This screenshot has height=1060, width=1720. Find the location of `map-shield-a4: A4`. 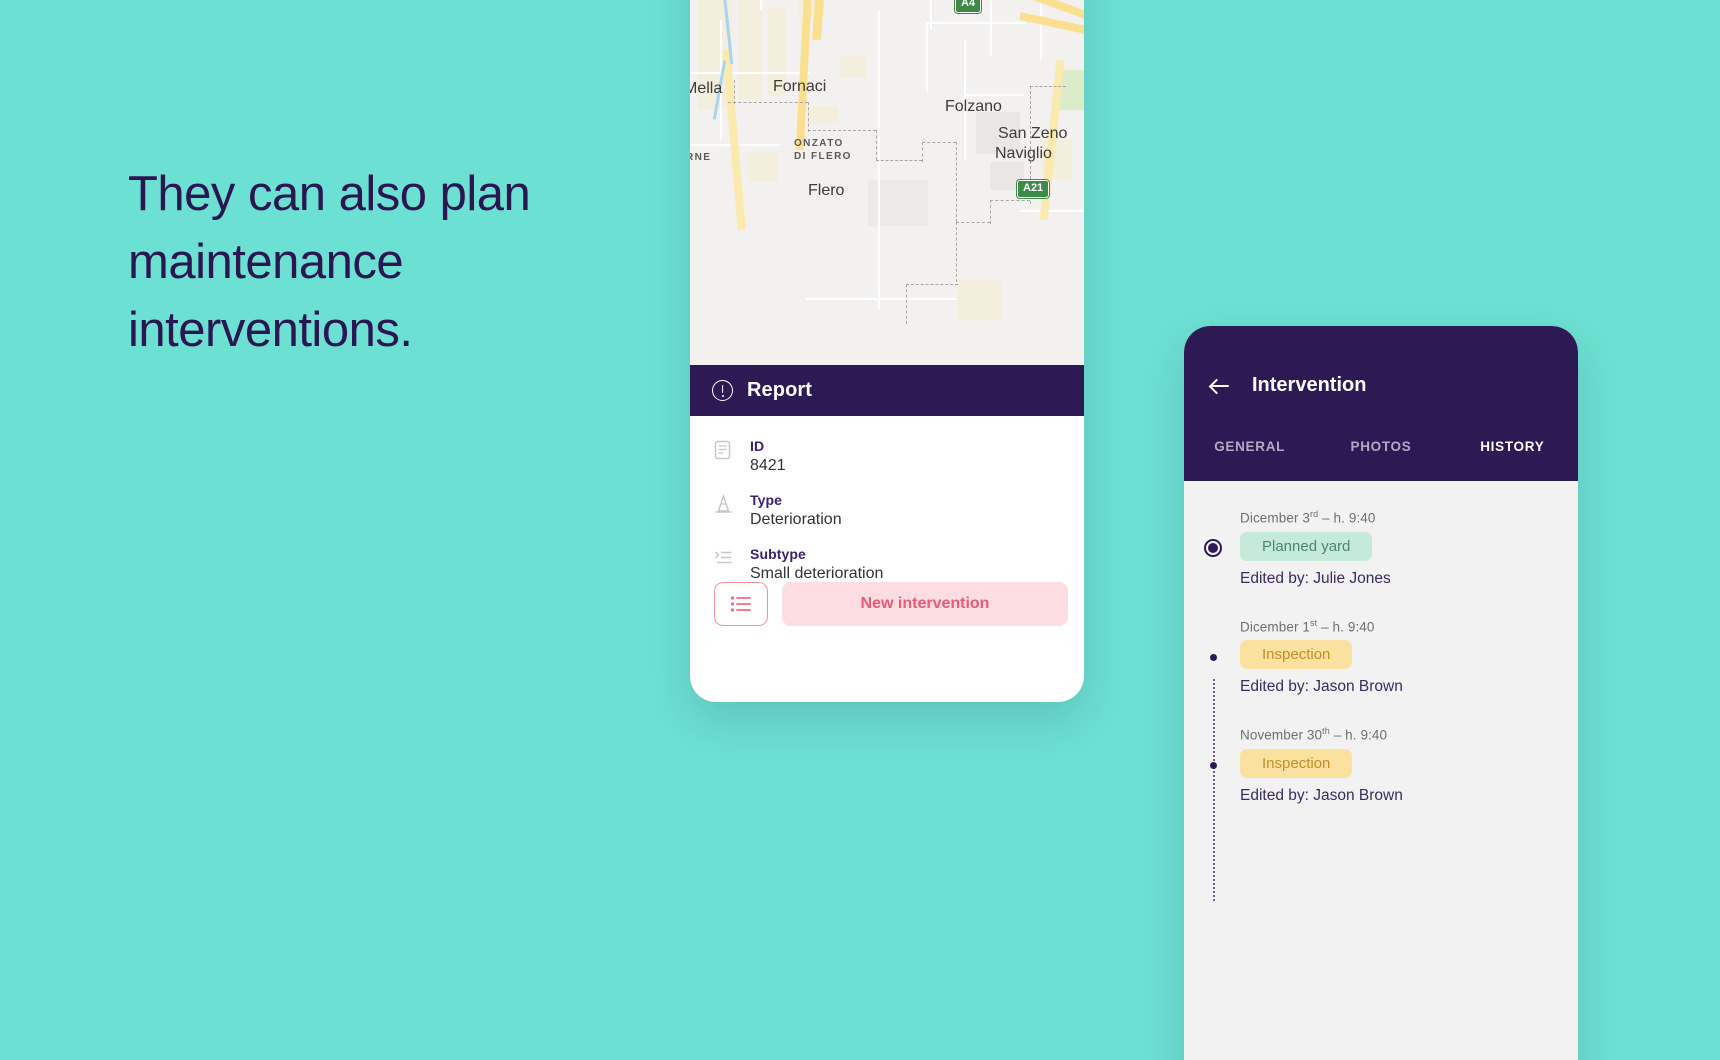

map-shield-a4: A4 is located at coordinates (968, 6).